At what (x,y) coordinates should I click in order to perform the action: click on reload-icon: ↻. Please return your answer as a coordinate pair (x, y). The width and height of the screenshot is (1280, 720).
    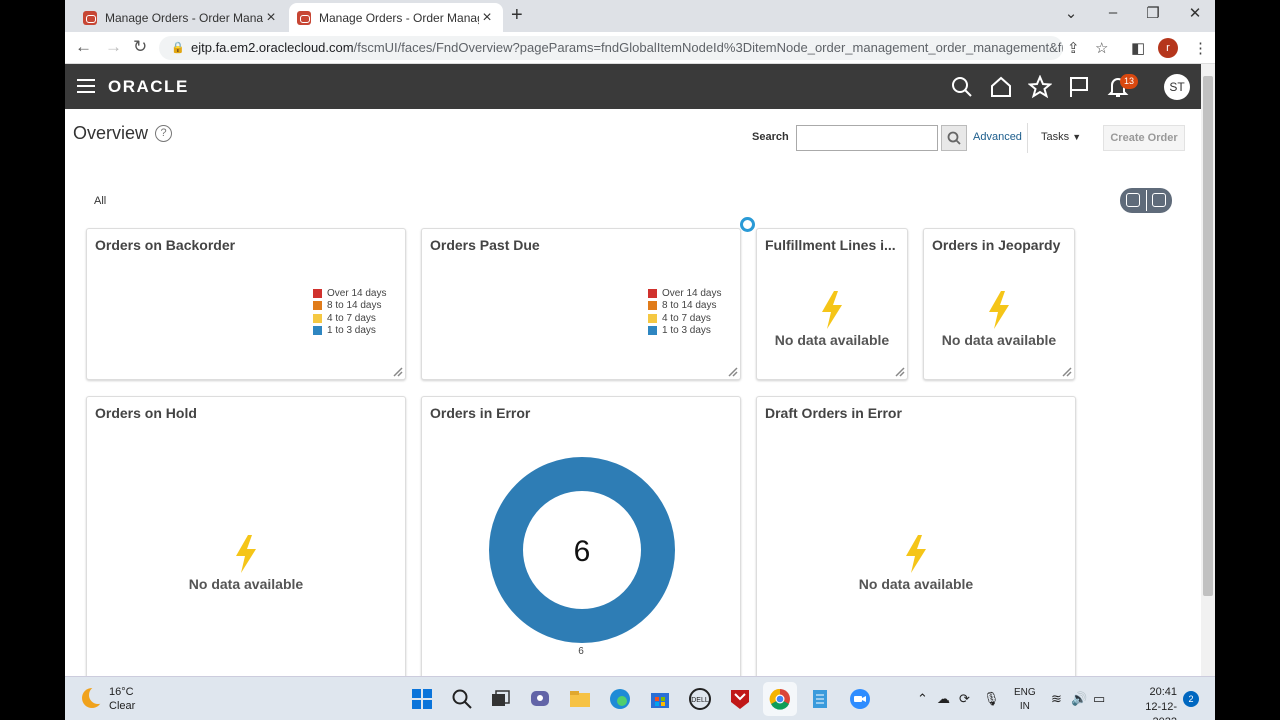
    Looking at the image, I should click on (140, 47).